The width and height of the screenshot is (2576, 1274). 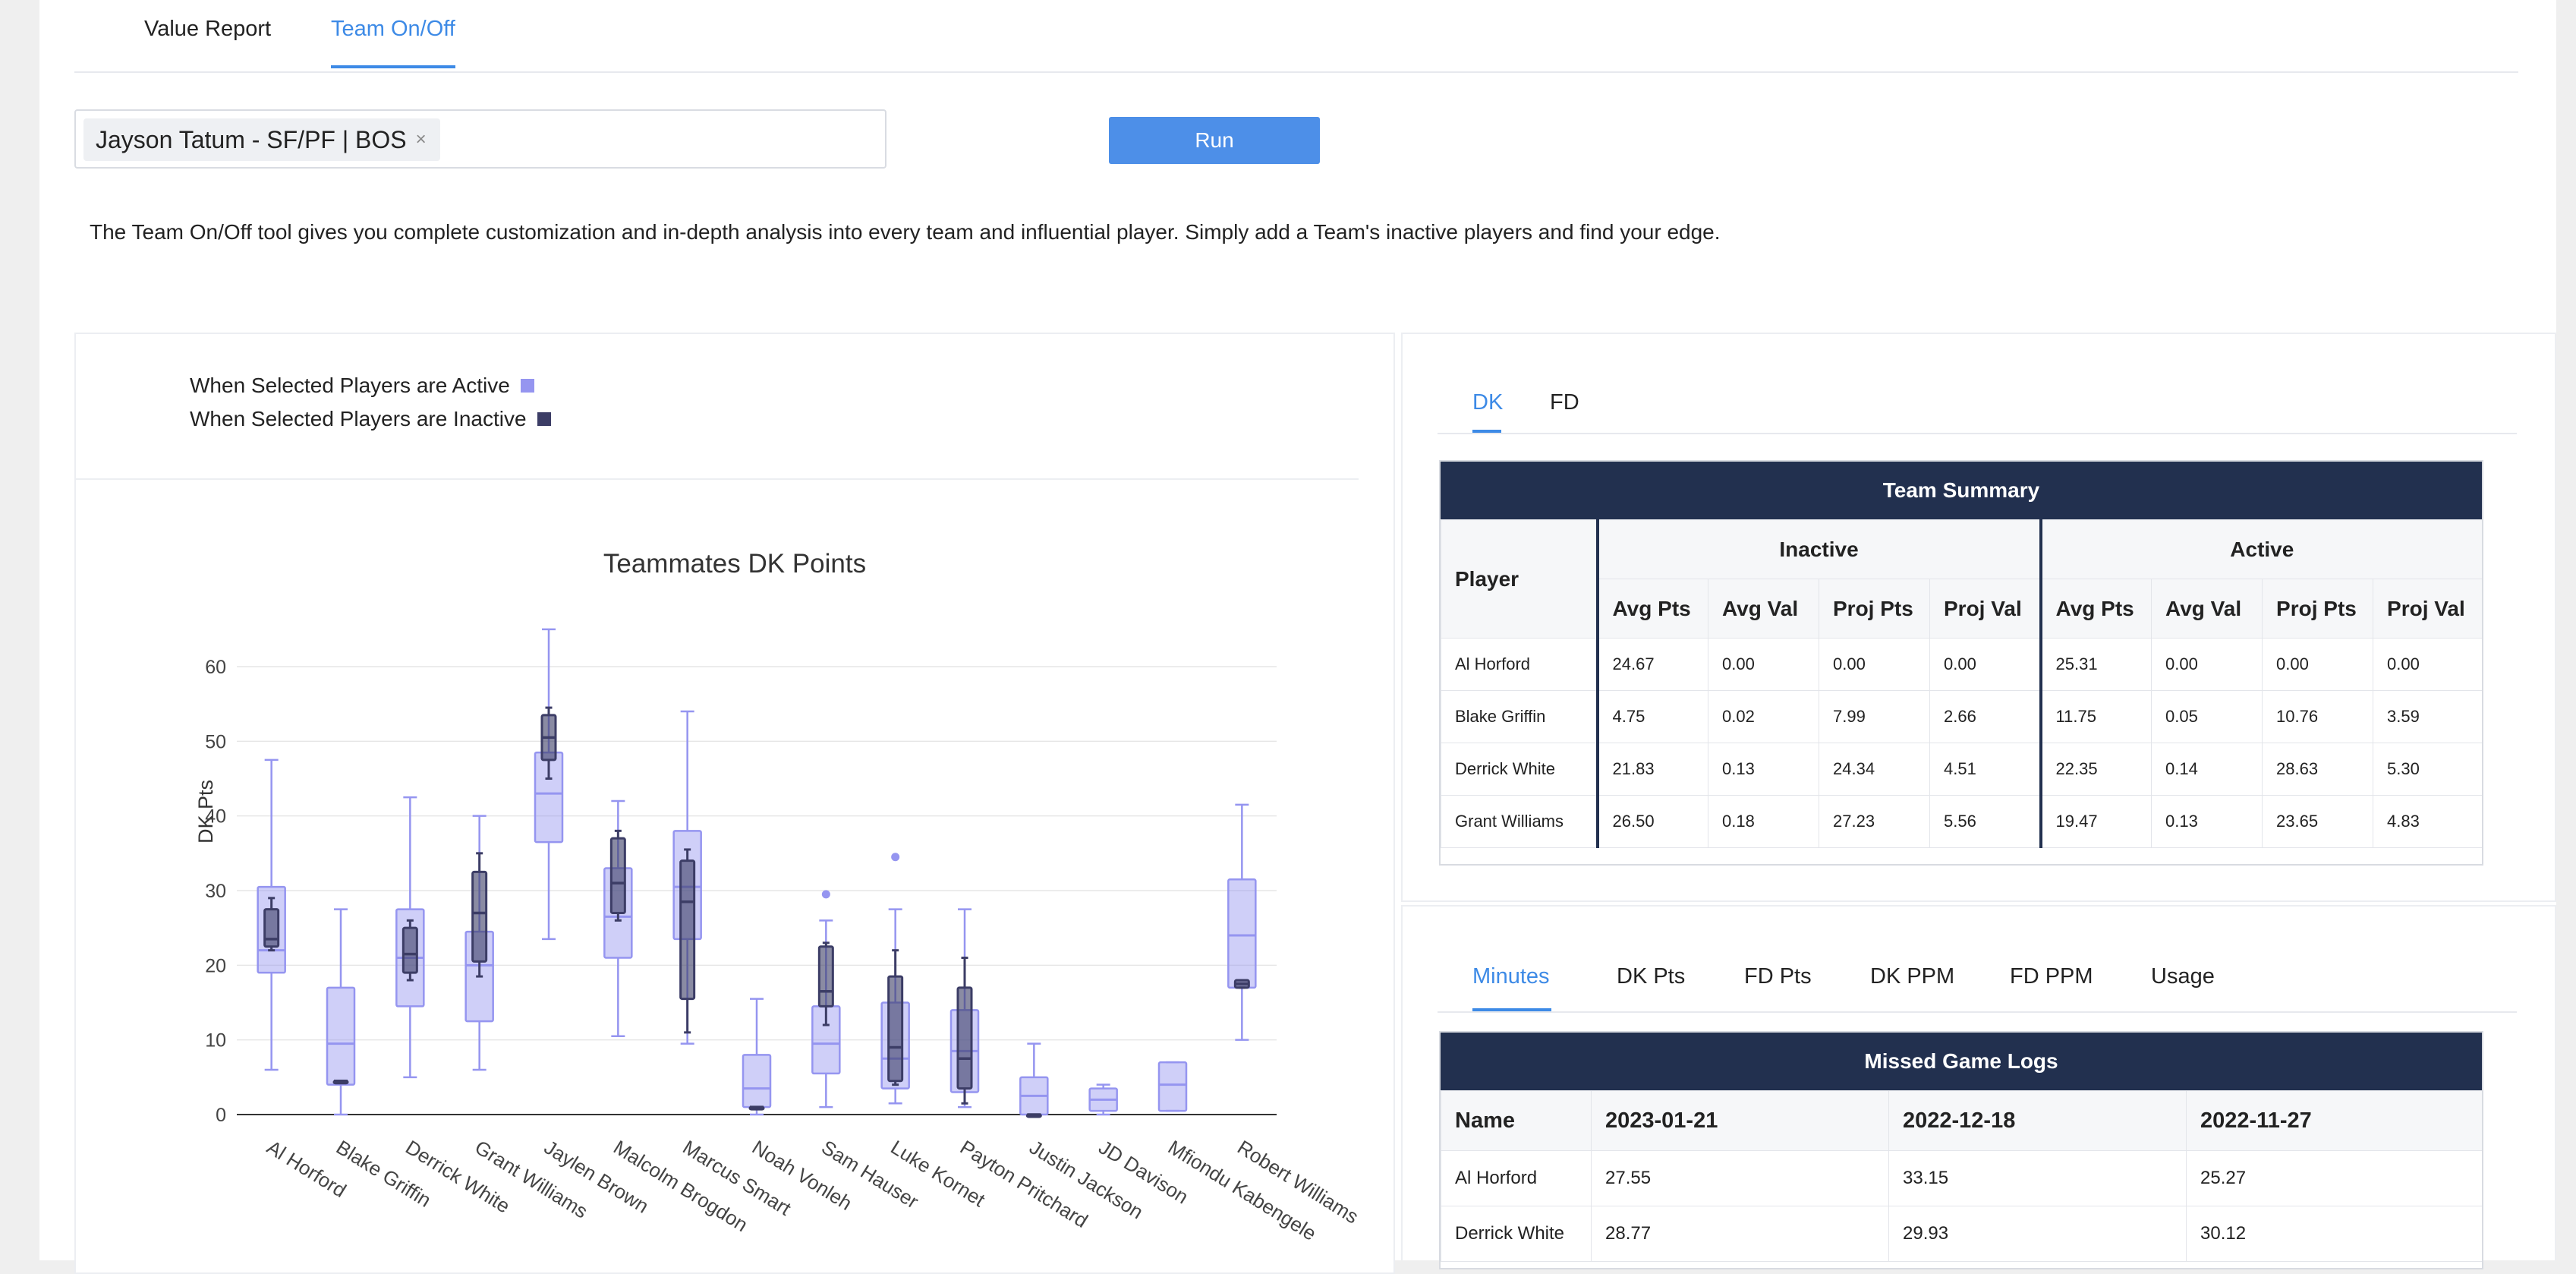 I want to click on tab-dk-pts: DK Pts, so click(x=1651, y=977).